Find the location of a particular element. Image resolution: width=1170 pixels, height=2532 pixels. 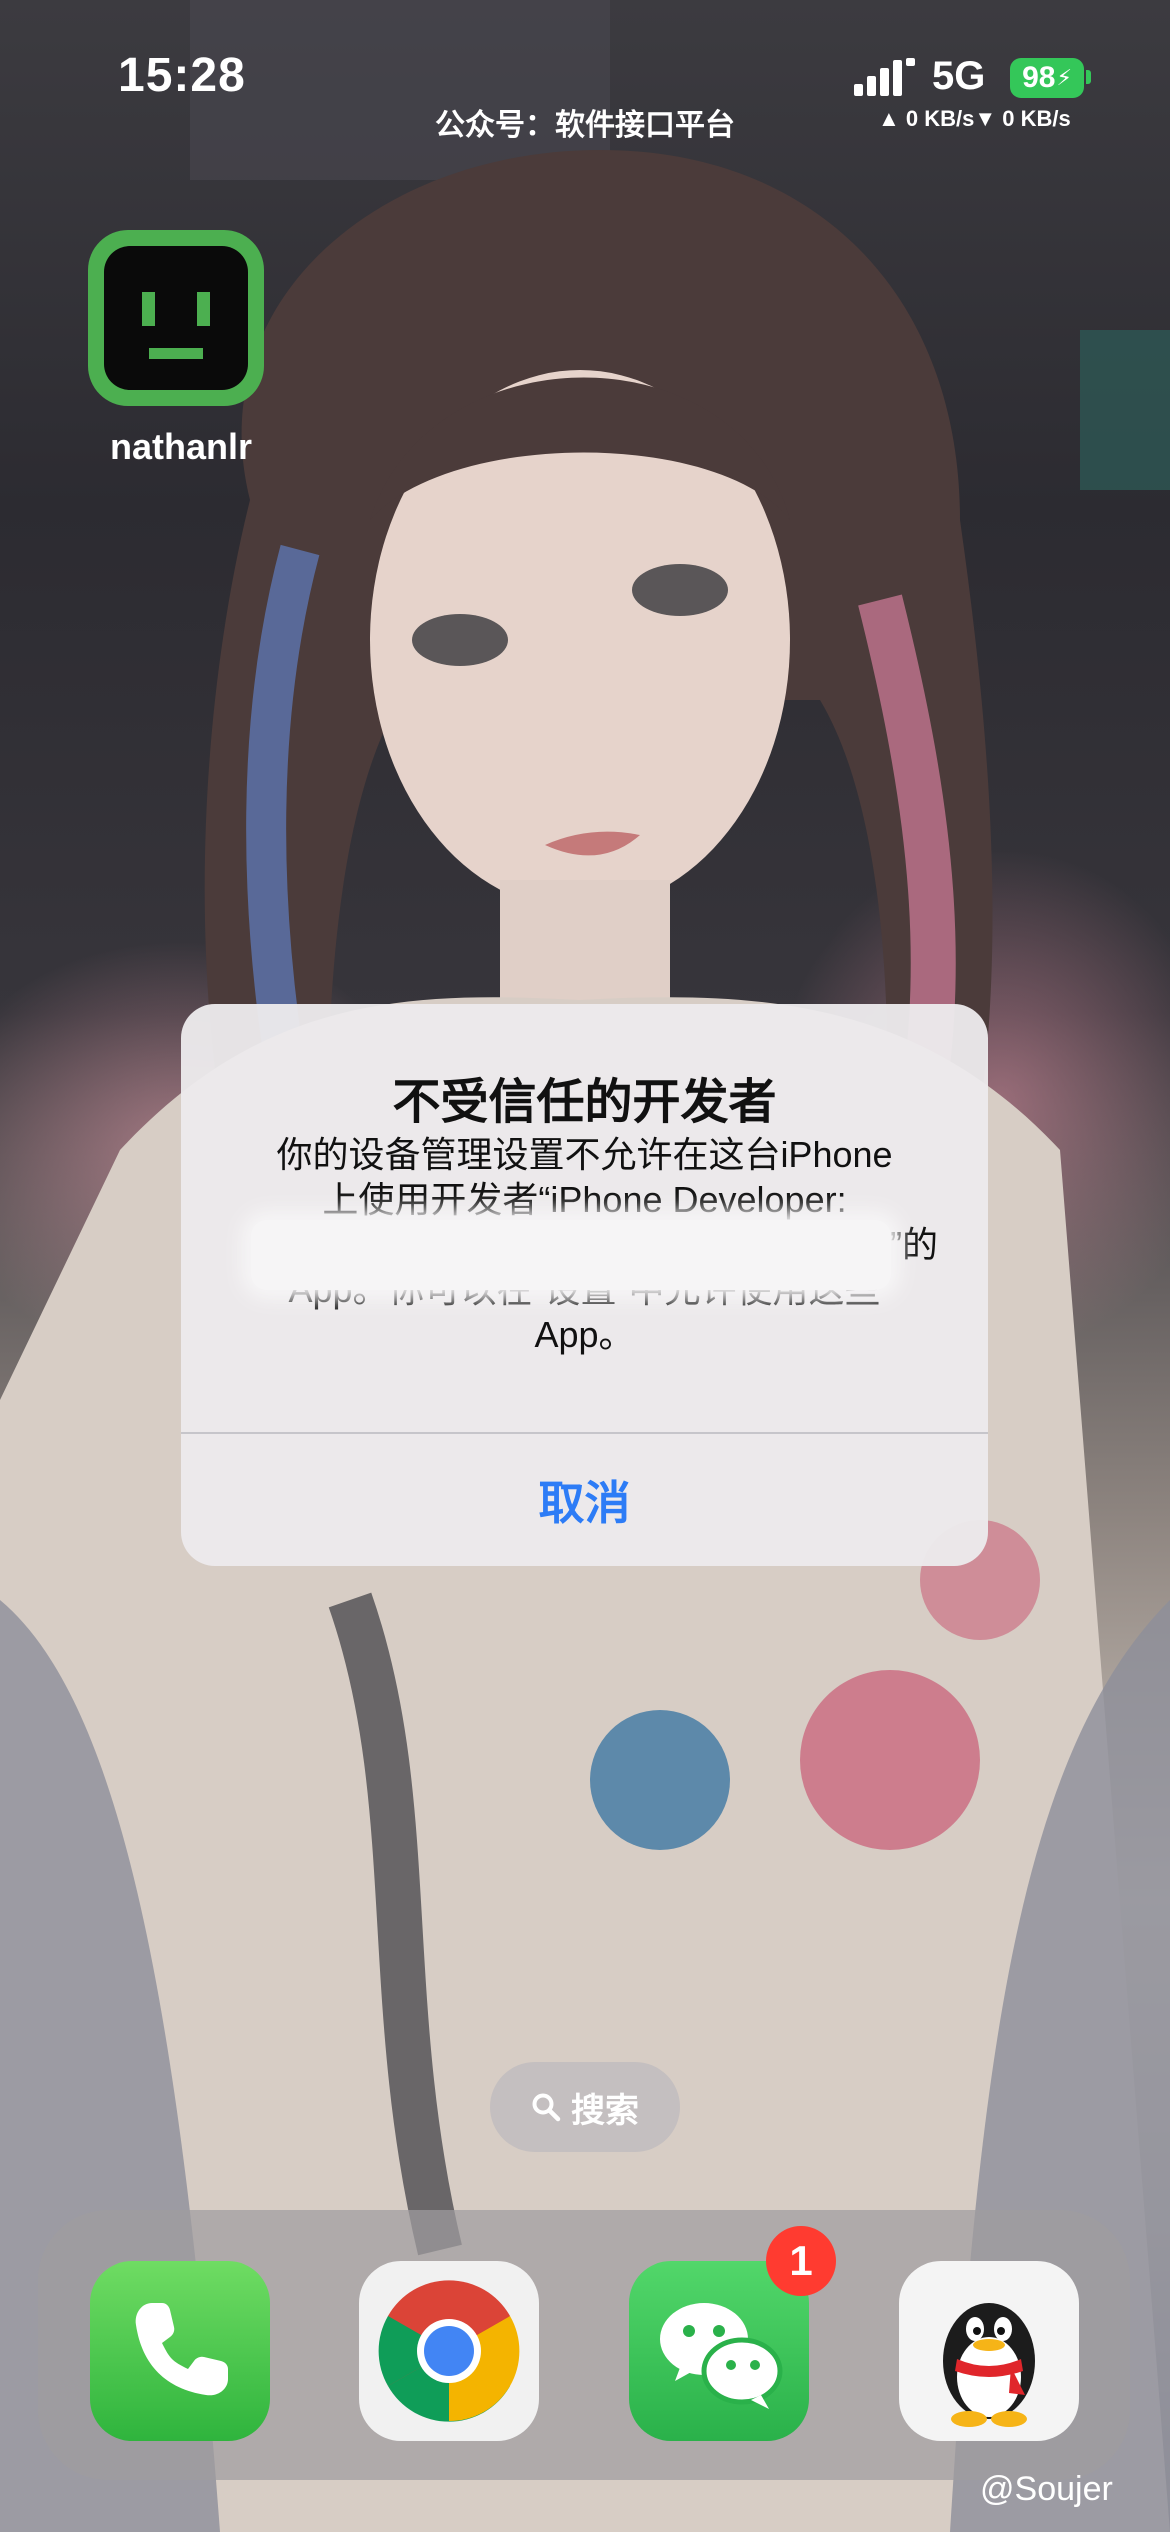

chrome-icon is located at coordinates (449, 2351).